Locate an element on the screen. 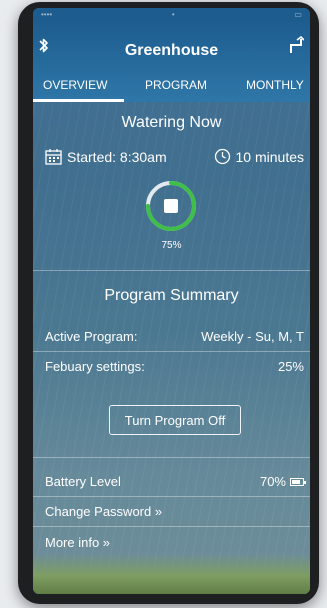 This screenshot has width=327, height=608. active-program-label: Active Program: is located at coordinates (91, 336).